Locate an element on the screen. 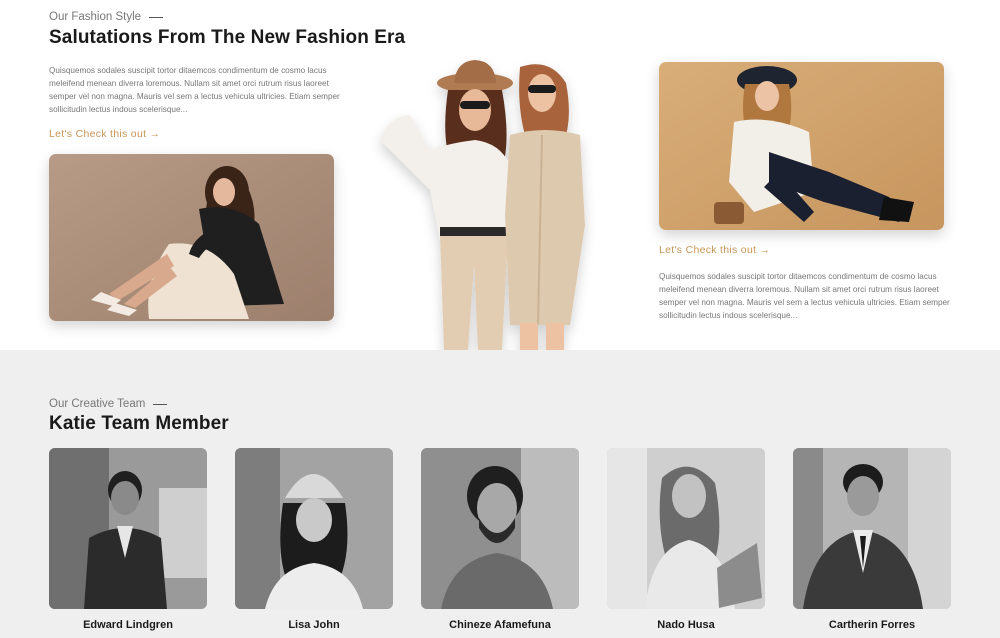 The height and width of the screenshot is (638, 1000). check-this-out-link-left: Let's Check this out → is located at coordinates (104, 134).